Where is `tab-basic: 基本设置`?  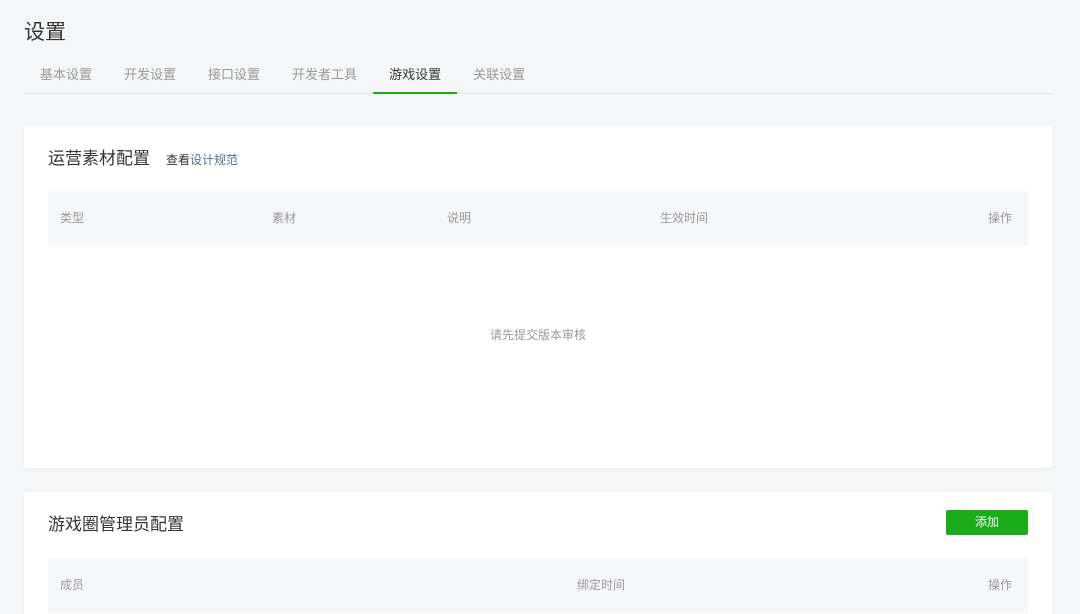 tab-basic: 基本设置 is located at coordinates (66, 77).